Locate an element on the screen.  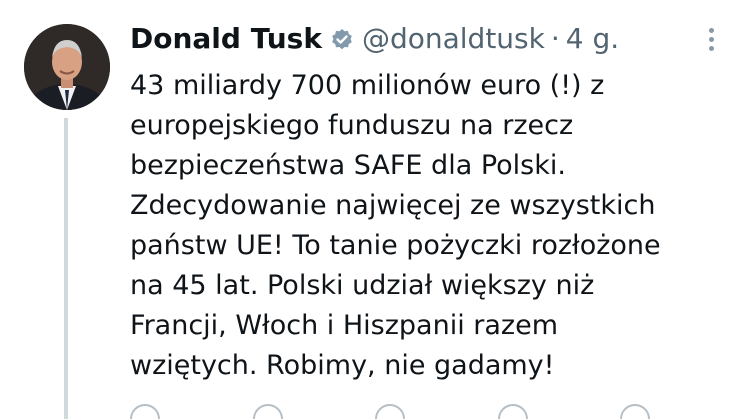
avatar is located at coordinates (67, 67).